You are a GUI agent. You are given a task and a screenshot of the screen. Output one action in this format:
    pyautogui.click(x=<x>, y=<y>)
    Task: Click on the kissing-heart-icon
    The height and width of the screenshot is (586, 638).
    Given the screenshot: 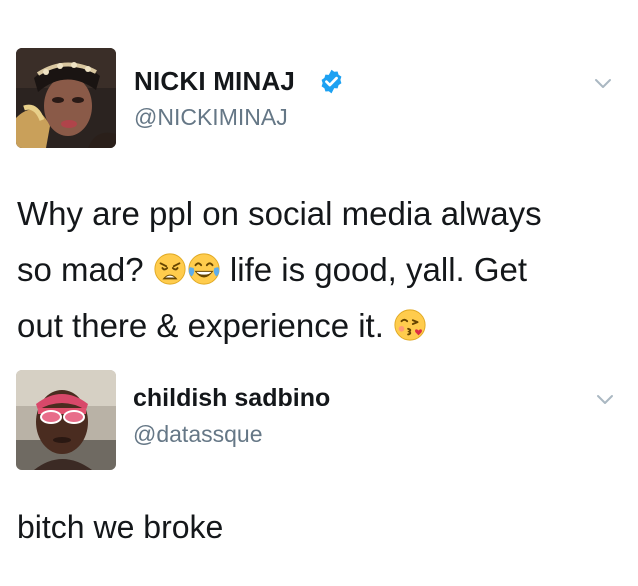 What is the action you would take?
    pyautogui.click(x=410, y=325)
    